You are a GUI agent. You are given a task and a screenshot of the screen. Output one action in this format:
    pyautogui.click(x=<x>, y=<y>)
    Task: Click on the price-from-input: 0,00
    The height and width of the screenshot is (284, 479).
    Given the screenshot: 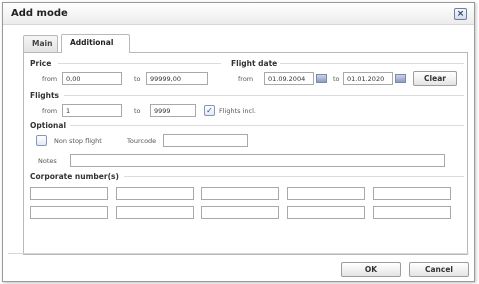 What is the action you would take?
    pyautogui.click(x=92, y=78)
    